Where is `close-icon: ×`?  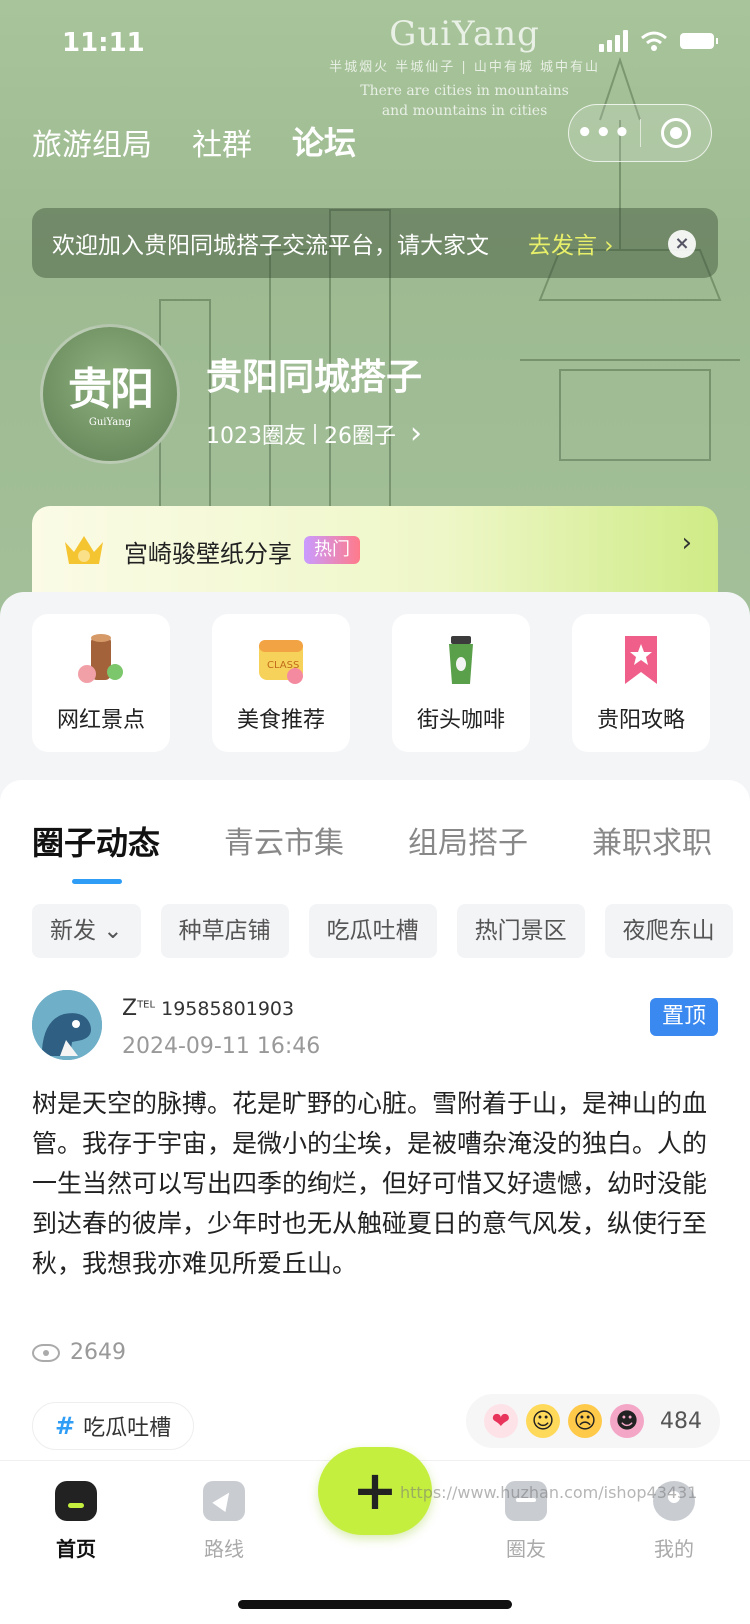
close-icon: × is located at coordinates (682, 244).